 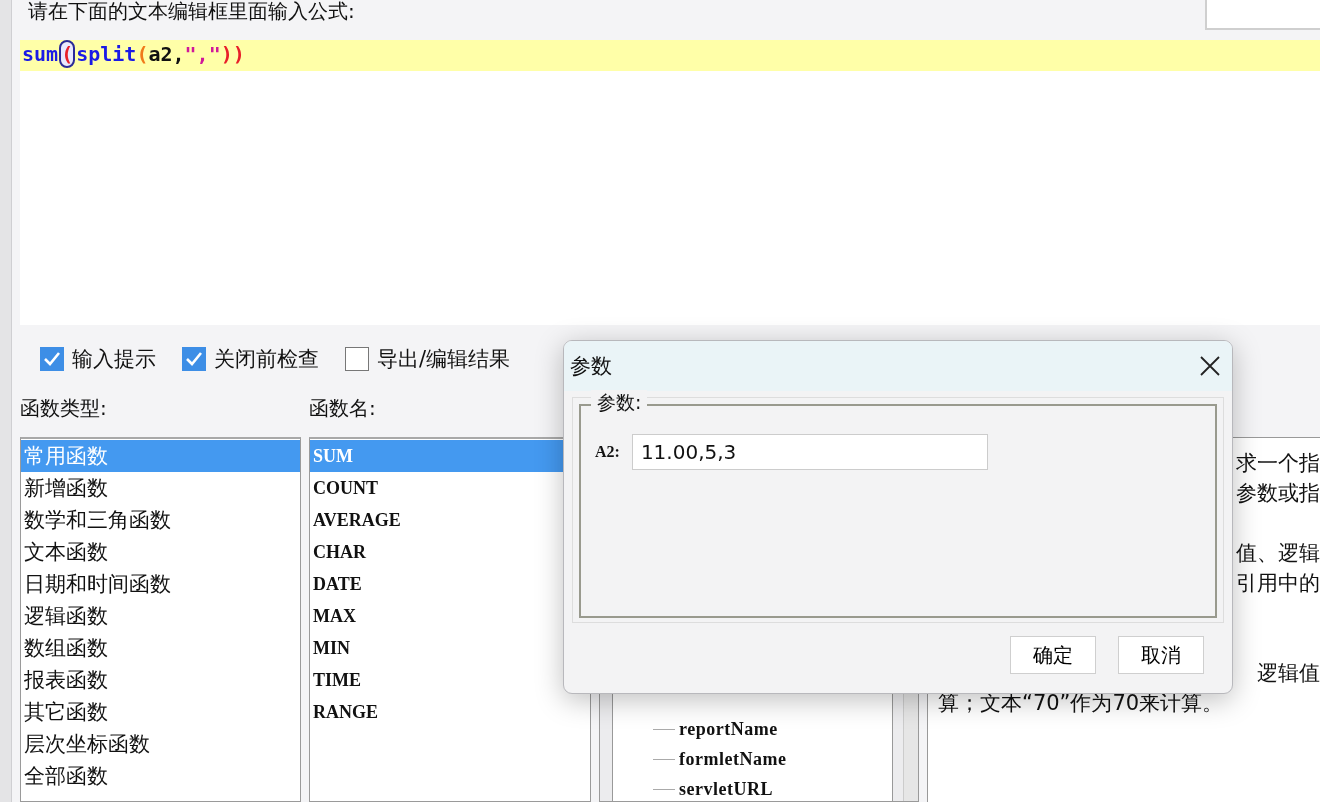 I want to click on list-label: 函数类型:, so click(x=63, y=408).